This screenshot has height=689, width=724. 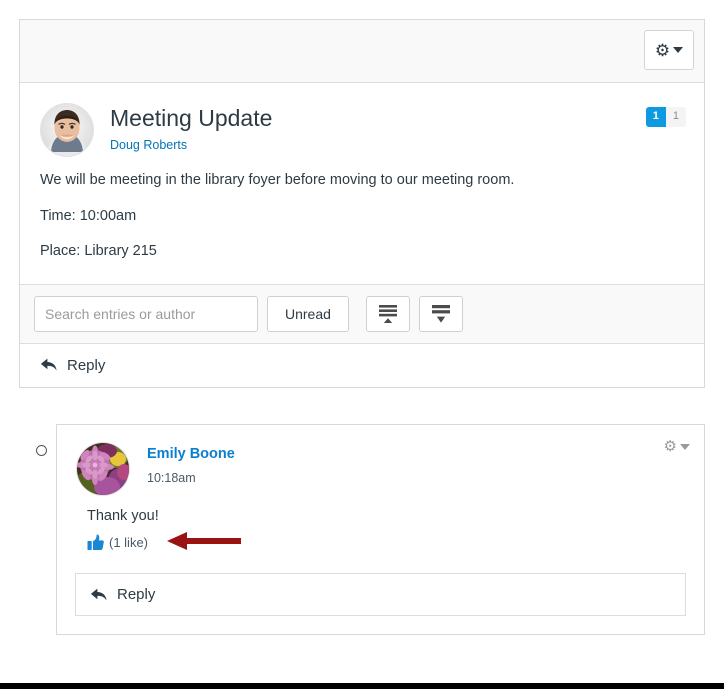 I want to click on unread-filter-button: Unread, so click(x=308, y=313).